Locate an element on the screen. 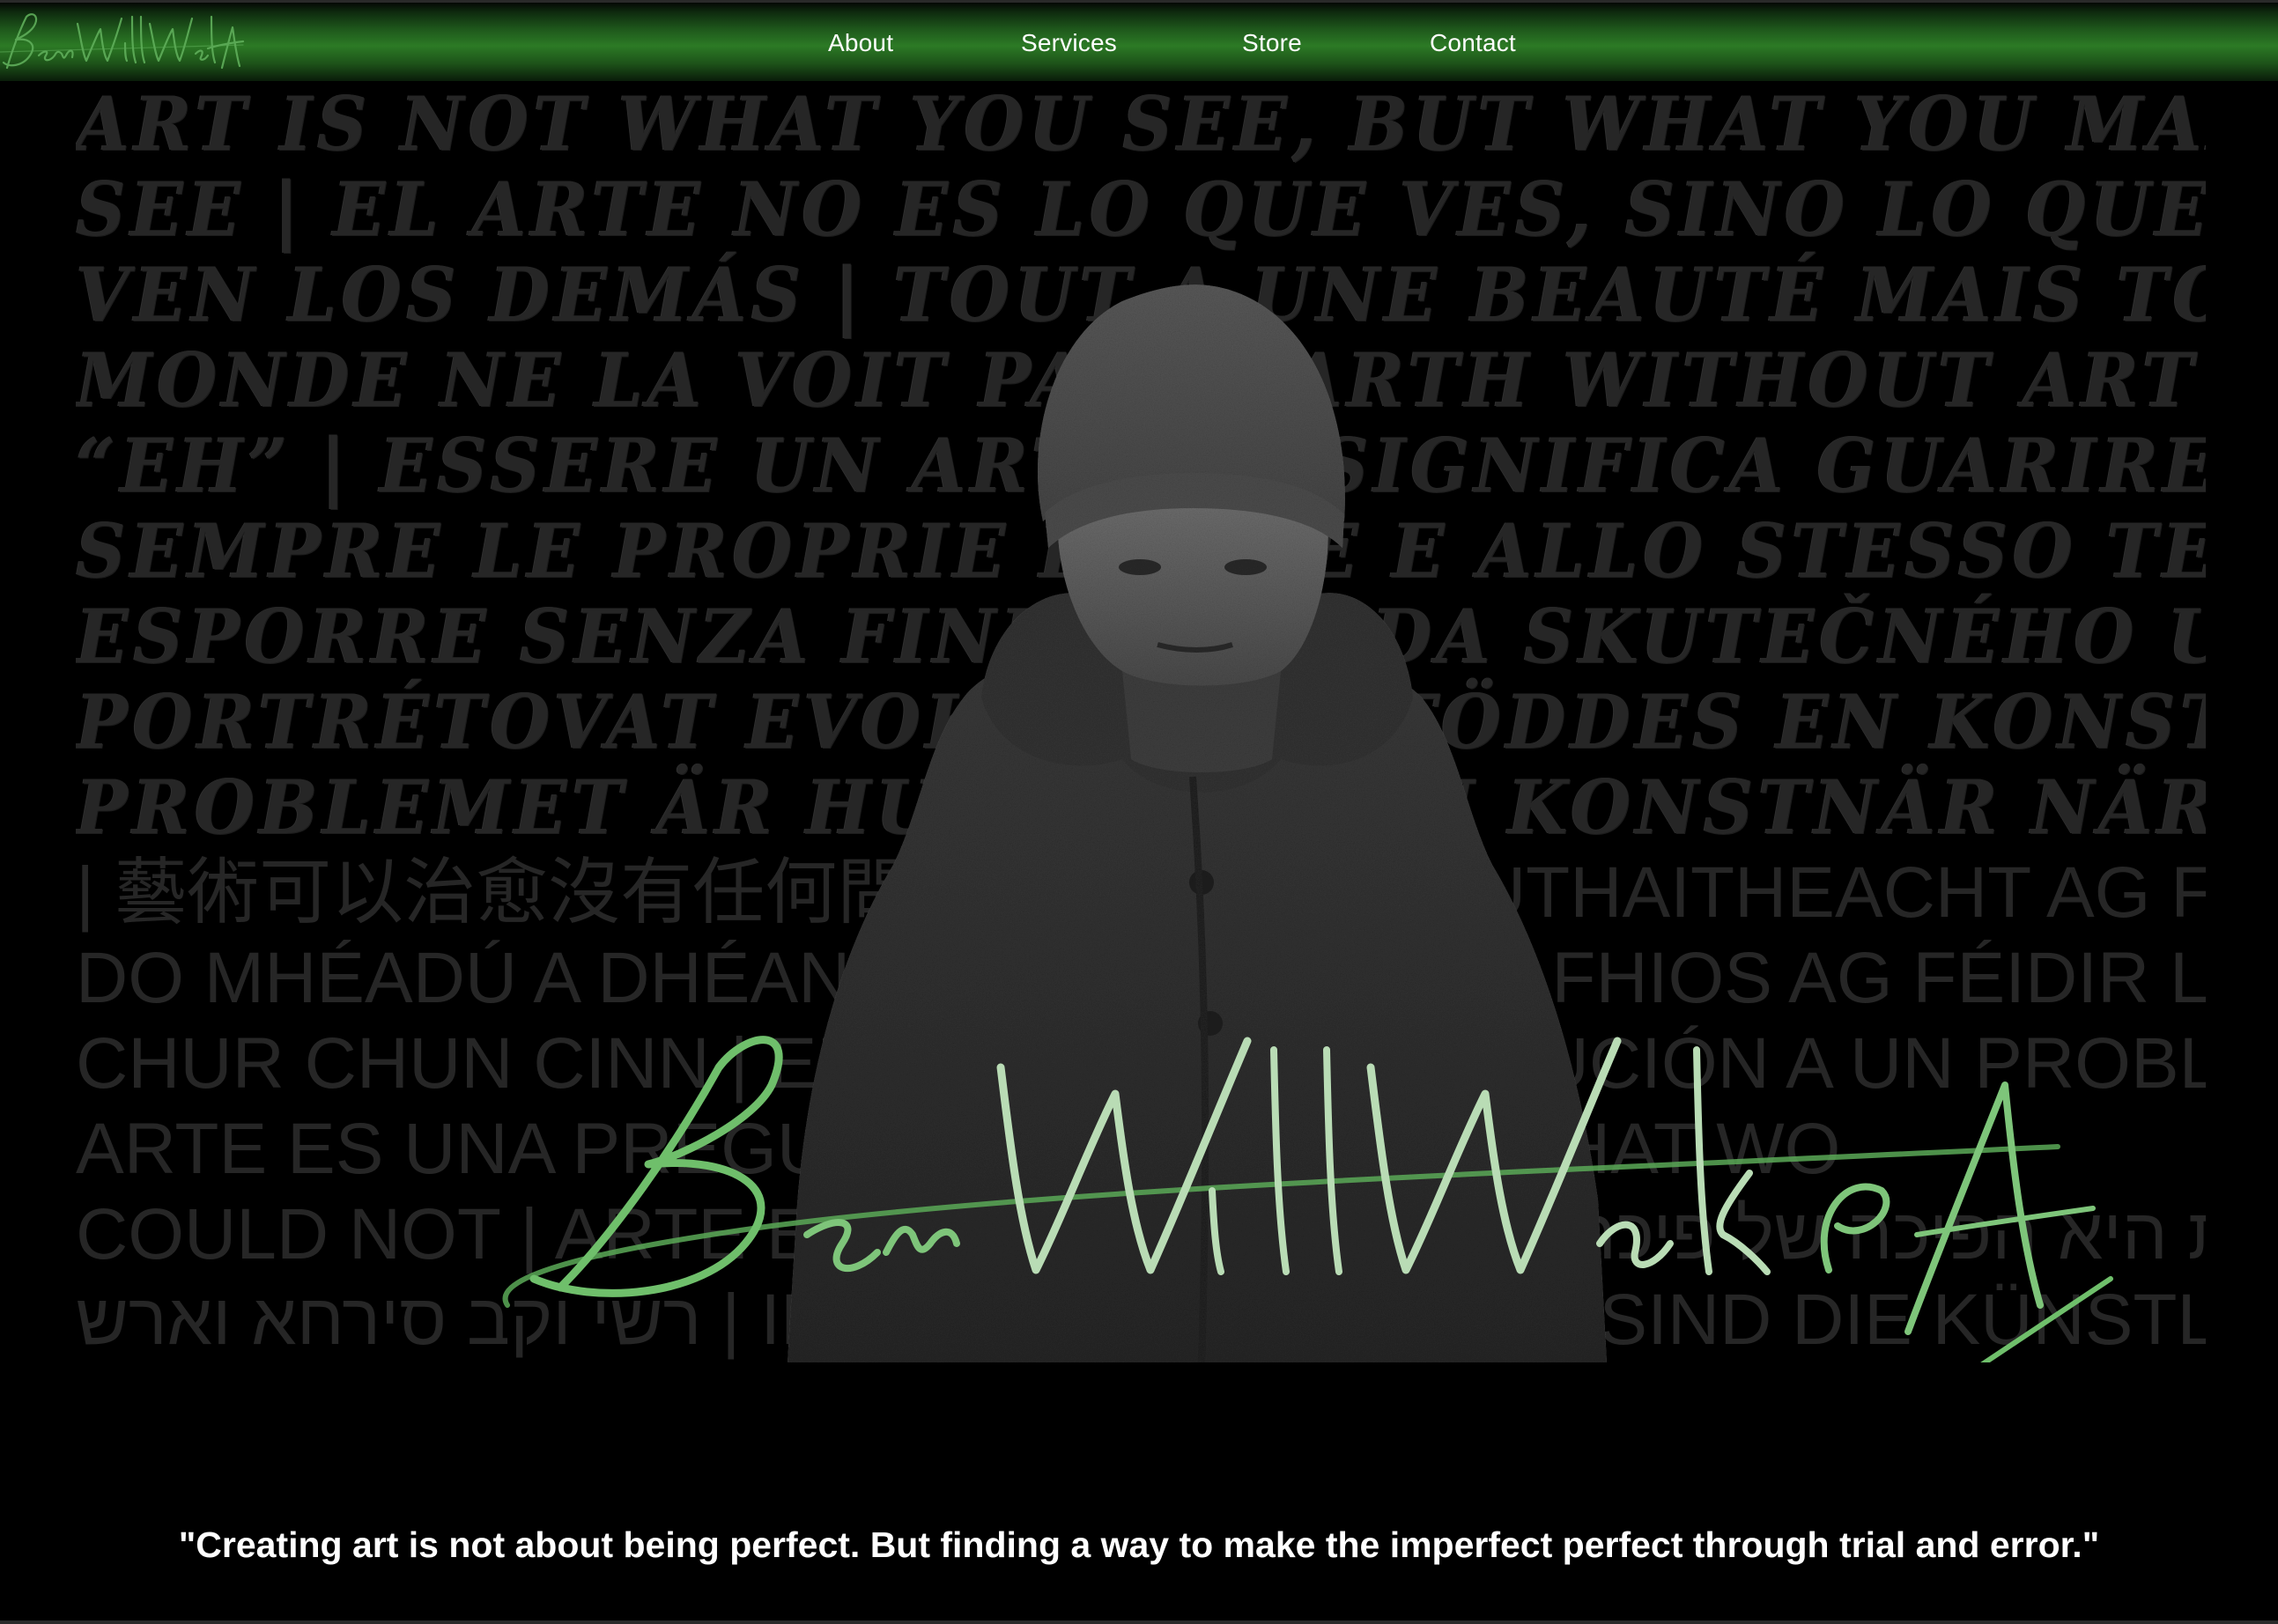 Image resolution: width=2278 pixels, height=1624 pixels. nav-contact-link: Contact is located at coordinates (1473, 43).